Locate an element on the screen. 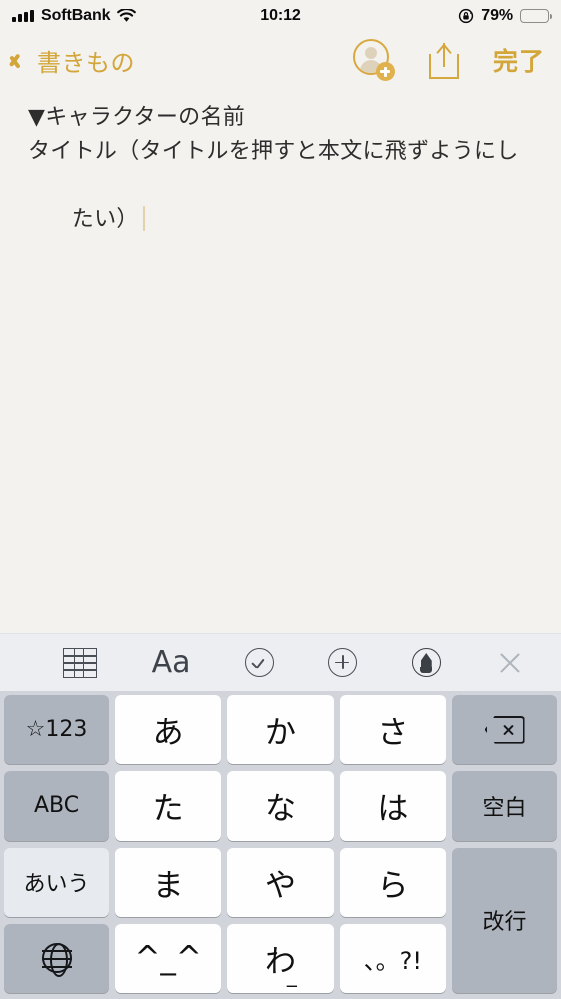  share-icon is located at coordinates (443, 60).